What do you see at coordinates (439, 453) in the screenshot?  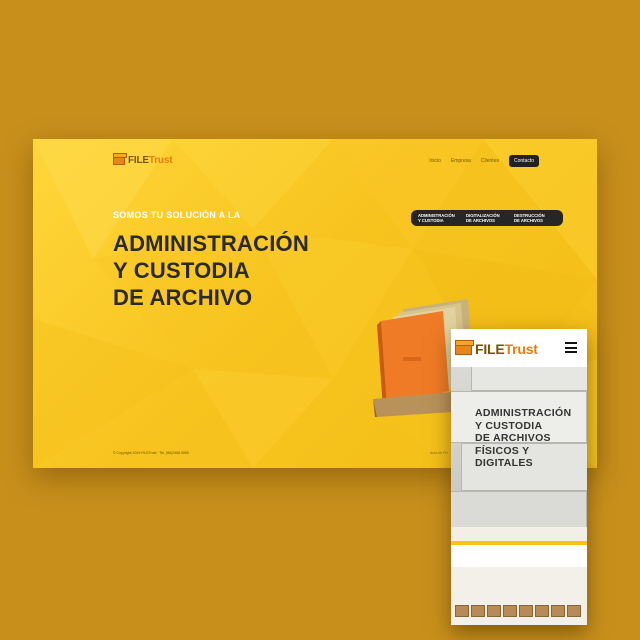 I see `footer-link: Area de Pri` at bounding box center [439, 453].